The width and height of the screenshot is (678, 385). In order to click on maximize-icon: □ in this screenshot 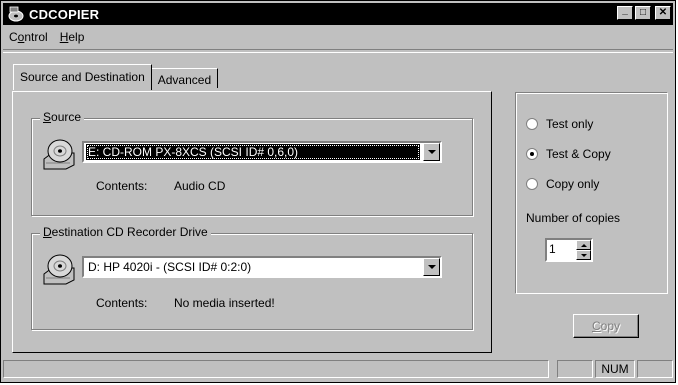, I will do `click(643, 12)`.